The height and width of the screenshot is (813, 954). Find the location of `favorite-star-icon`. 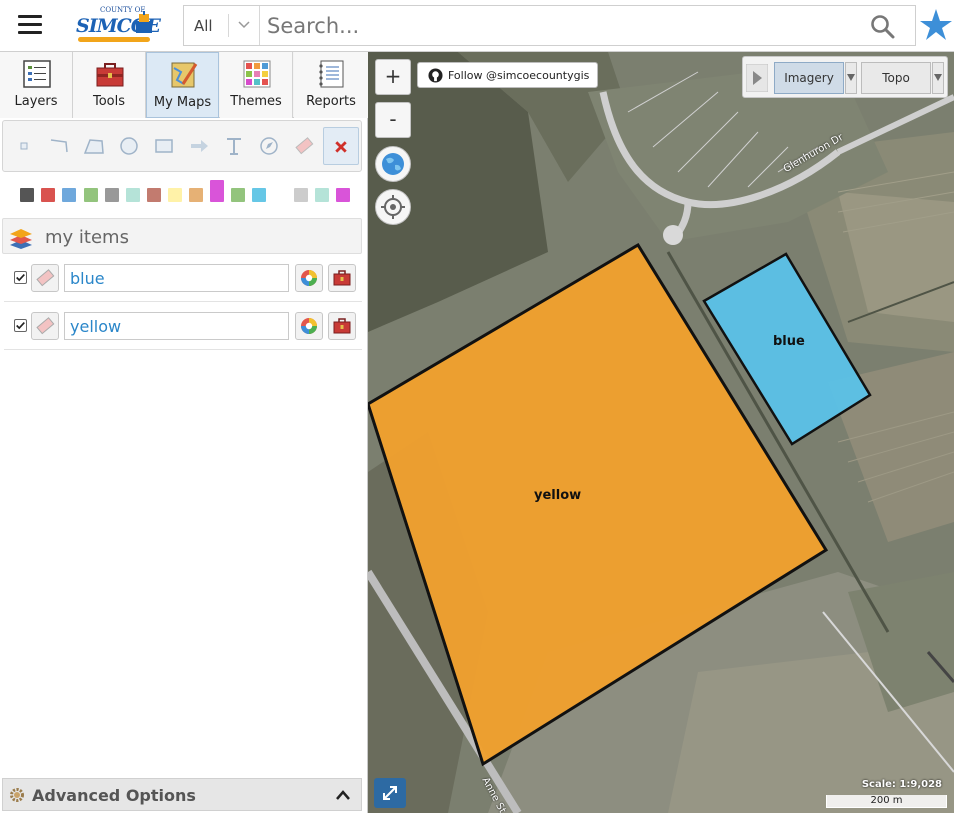

favorite-star-icon is located at coordinates (936, 25).